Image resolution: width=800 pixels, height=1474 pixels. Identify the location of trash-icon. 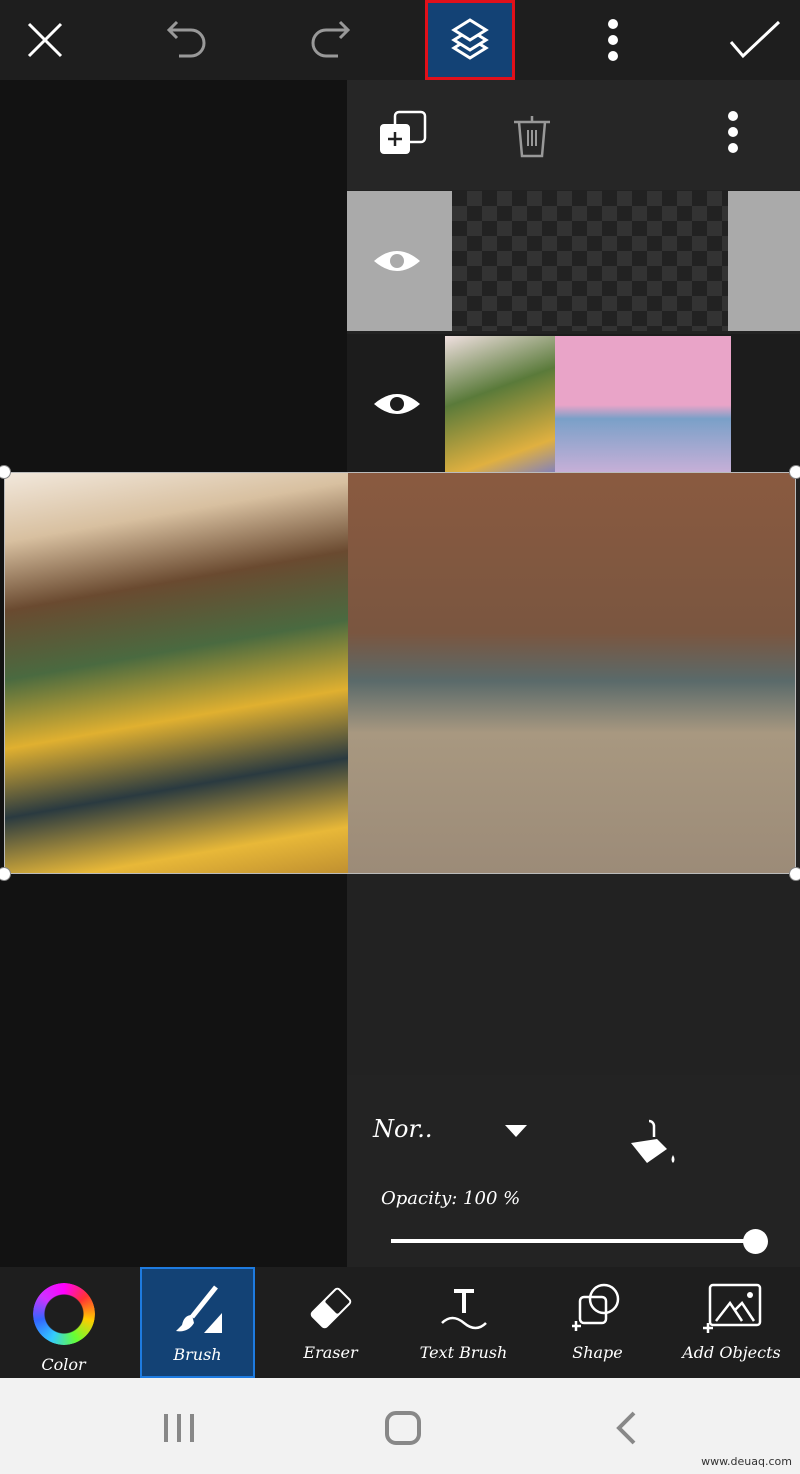
(532, 137).